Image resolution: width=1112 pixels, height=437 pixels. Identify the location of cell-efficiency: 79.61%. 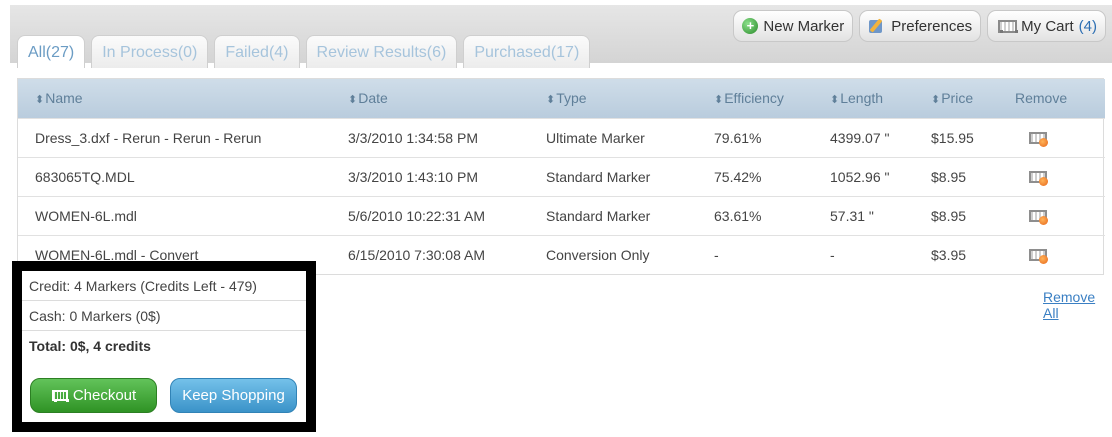
(772, 137).